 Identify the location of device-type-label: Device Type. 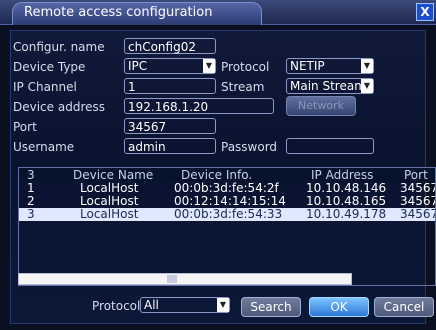
(49, 67).